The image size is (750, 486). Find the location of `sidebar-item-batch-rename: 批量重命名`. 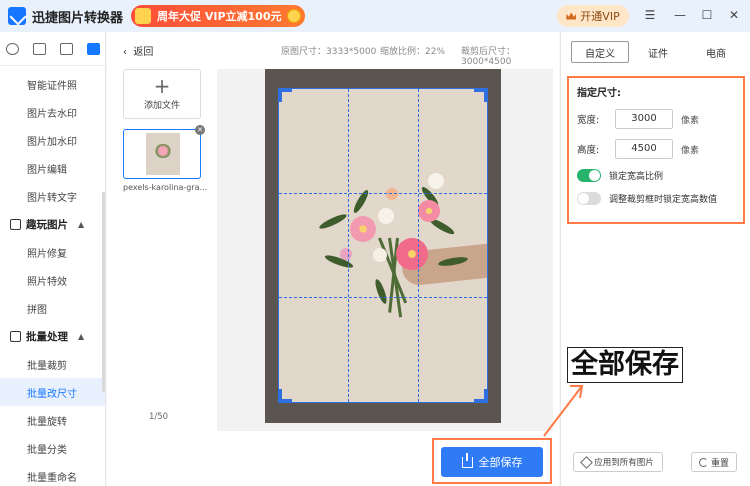

sidebar-item-batch-rename: 批量重命名 is located at coordinates (52, 474).